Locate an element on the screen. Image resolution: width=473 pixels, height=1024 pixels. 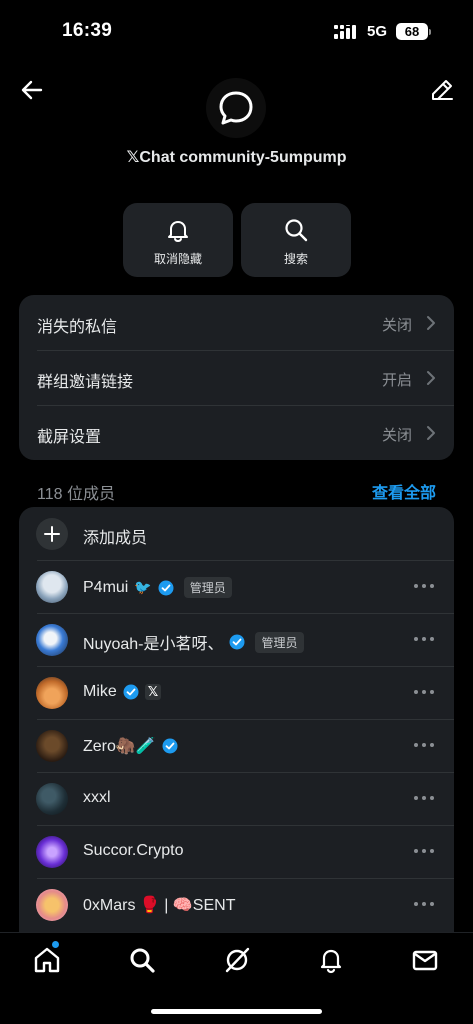
battery-cap is located at coordinates (430, 32).